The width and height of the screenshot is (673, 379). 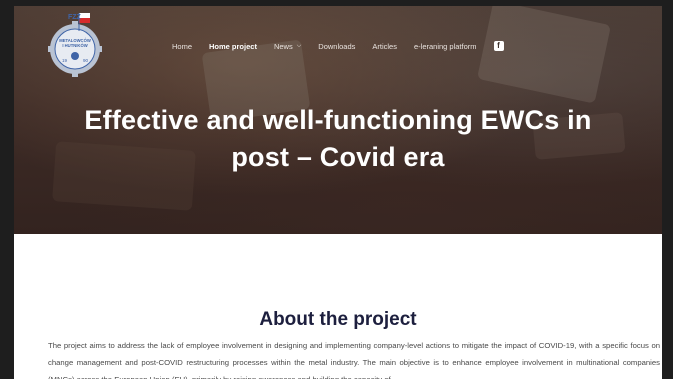 I want to click on svg-text: I HUTNIKÓW, so click(x=74, y=45).